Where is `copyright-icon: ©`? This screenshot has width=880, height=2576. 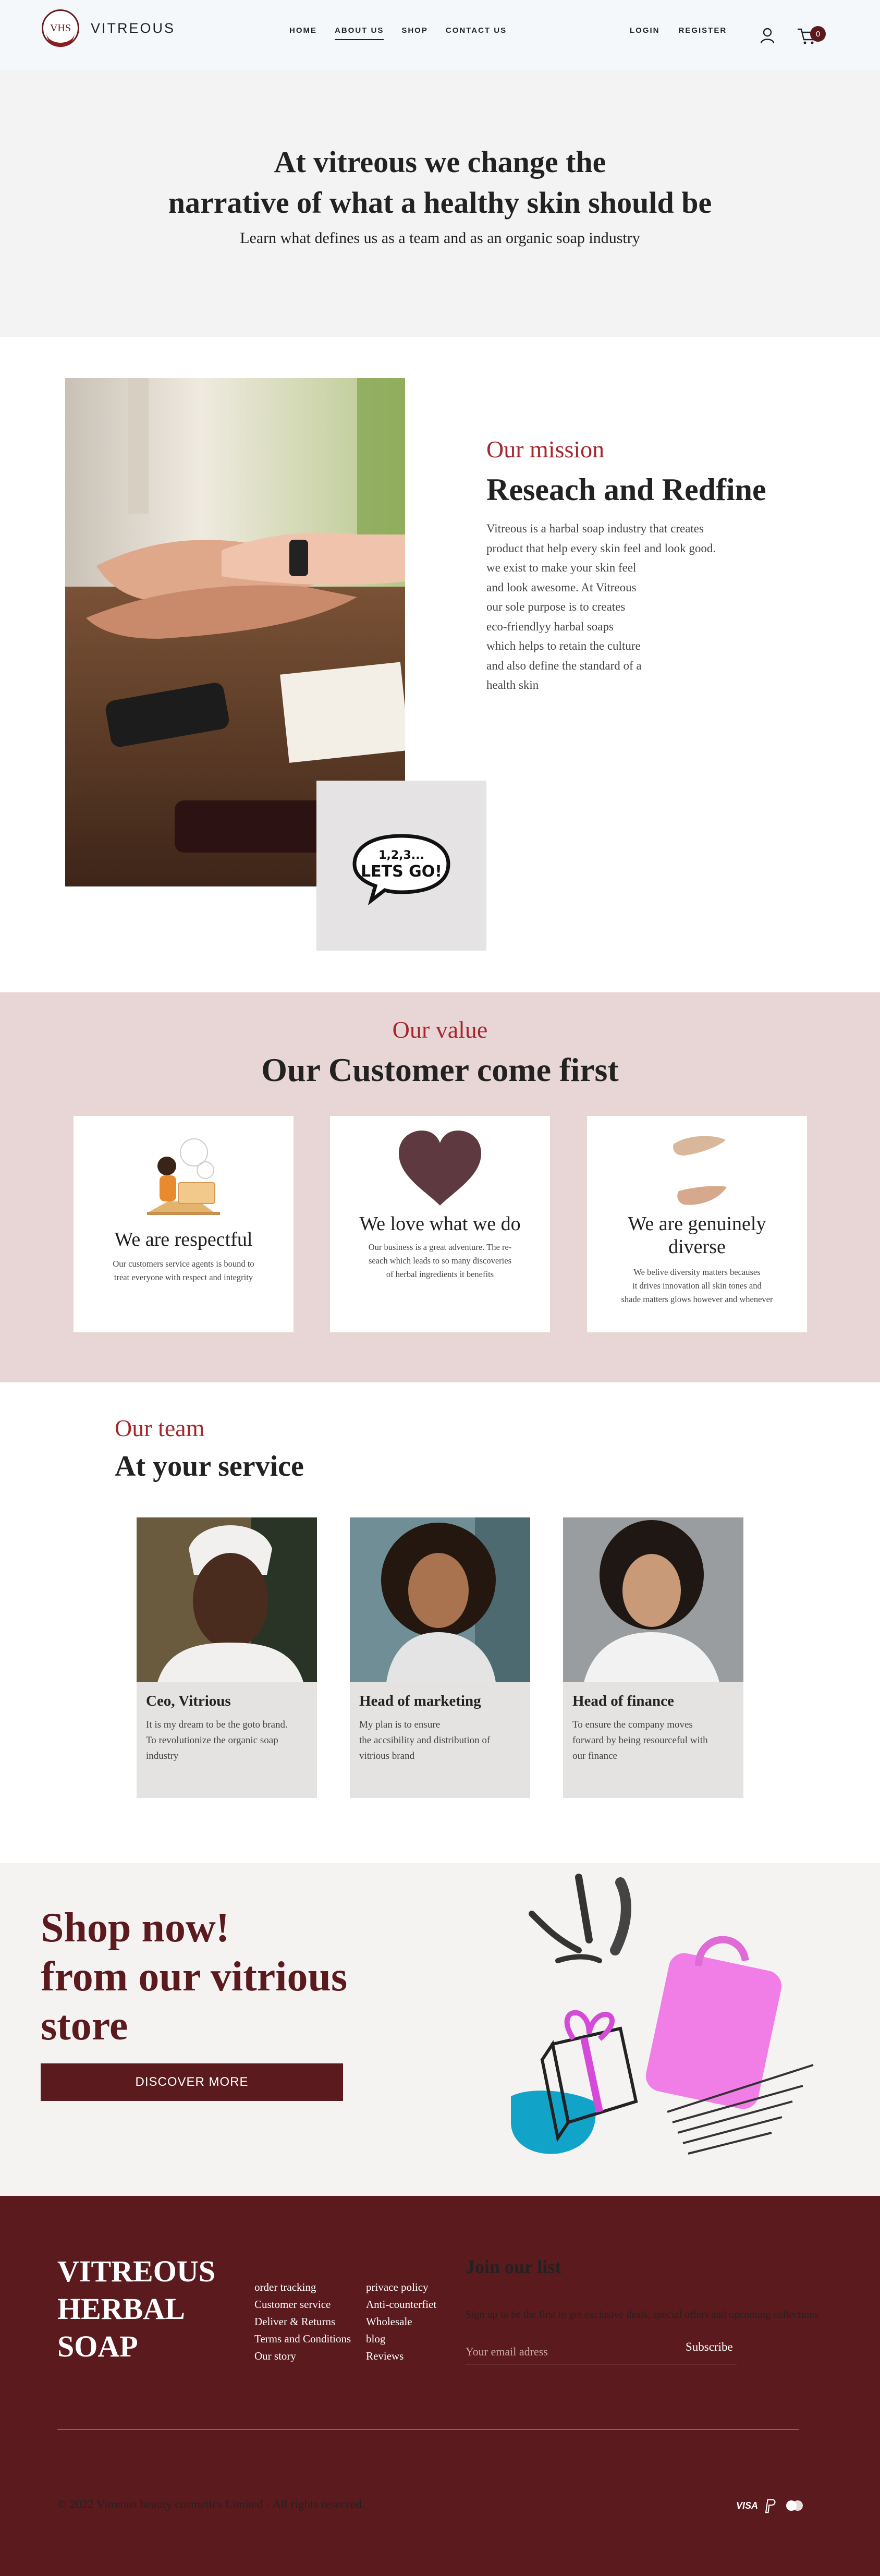 copyright-icon: © is located at coordinates (62, 2504).